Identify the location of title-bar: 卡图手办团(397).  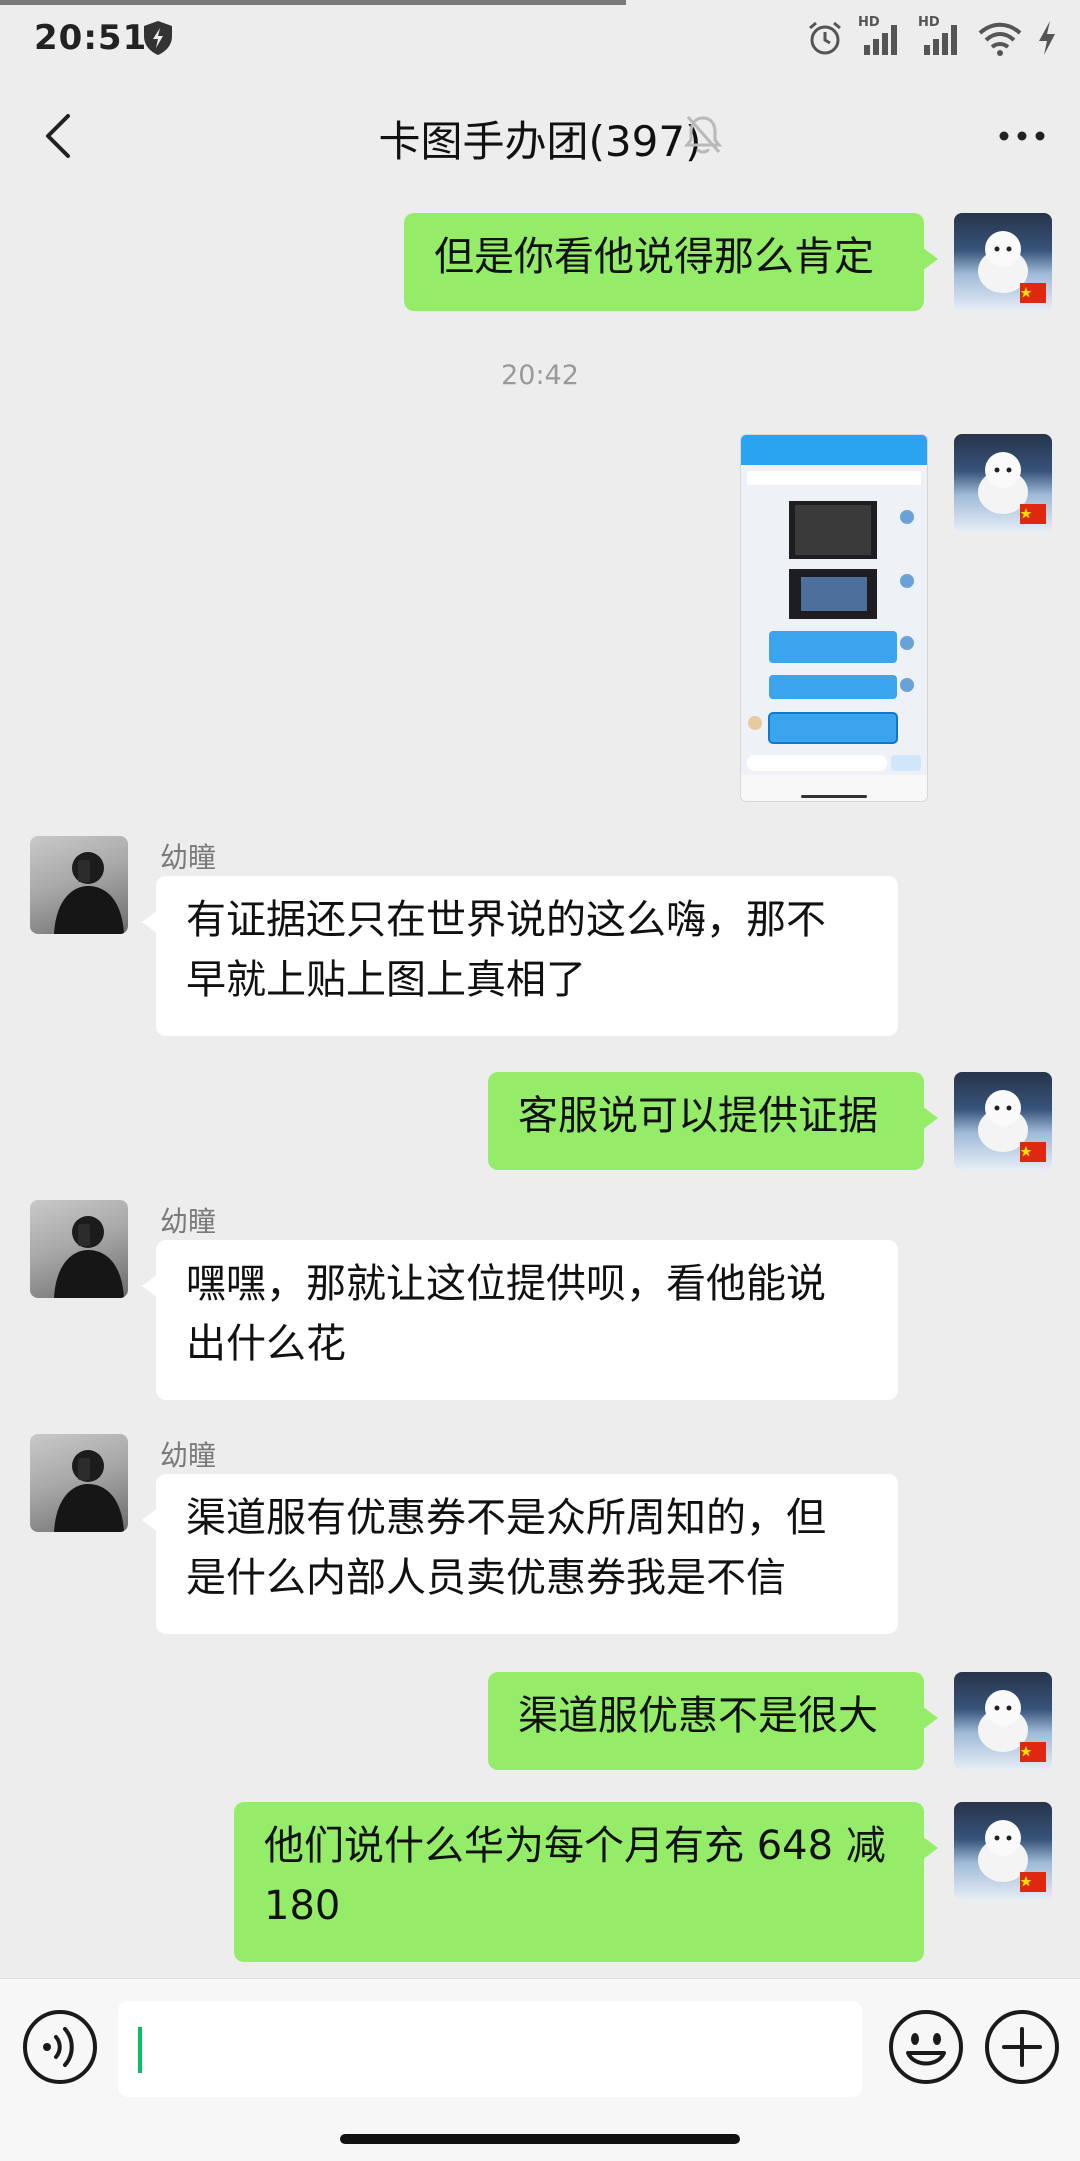
(540, 136).